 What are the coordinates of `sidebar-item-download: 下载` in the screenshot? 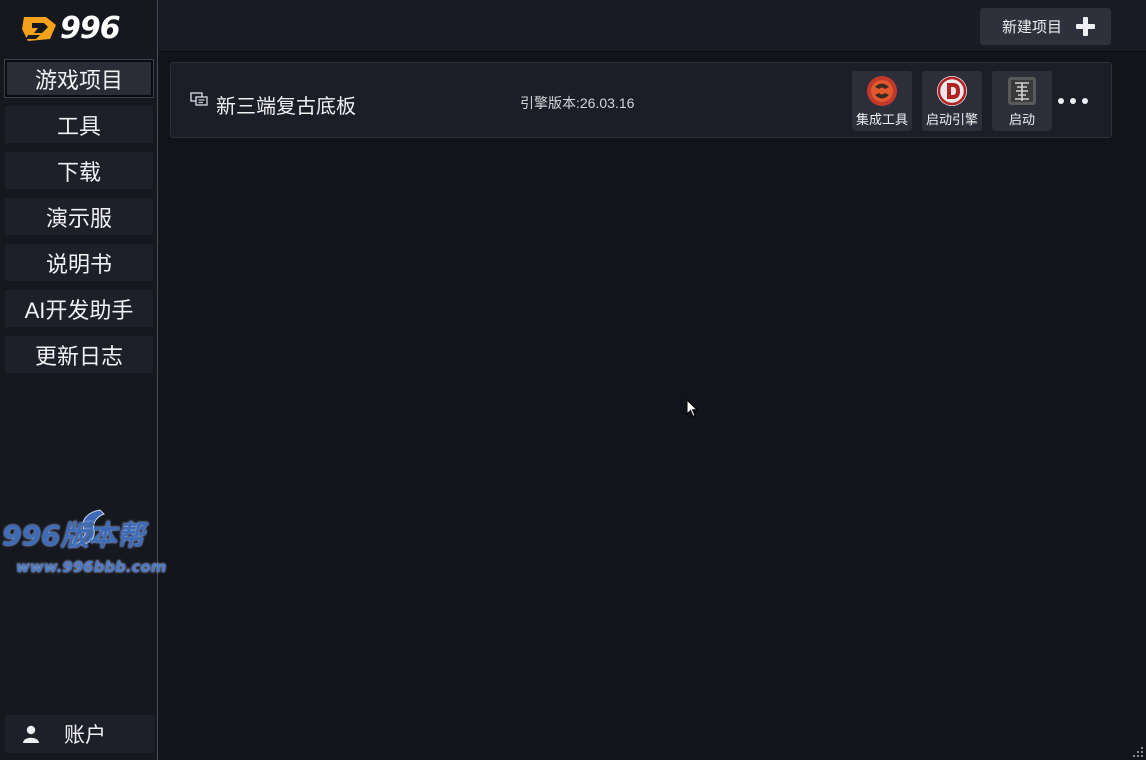 It's located at (79, 170).